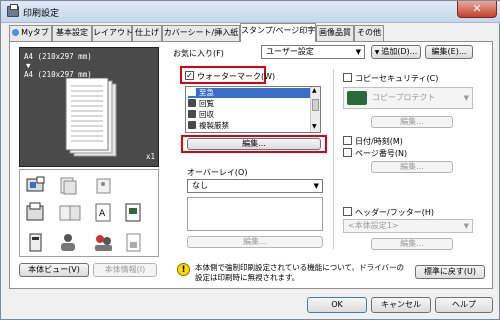  What do you see at coordinates (373, 225) in the screenshot?
I see `header-footer-value: <本体設定1>` at bounding box center [373, 225].